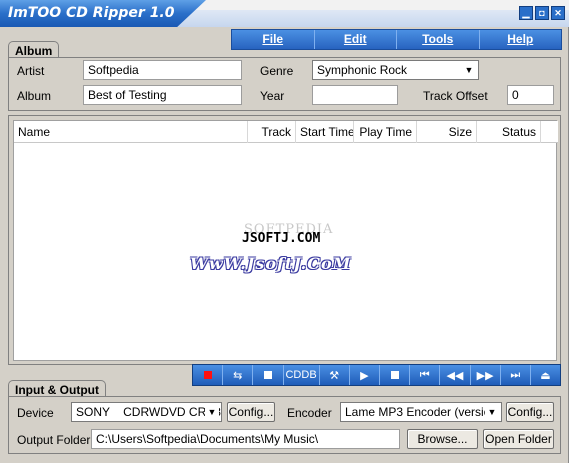 Image resolution: width=569 pixels, height=463 pixels. I want to click on play-icon: ▶, so click(364, 375).